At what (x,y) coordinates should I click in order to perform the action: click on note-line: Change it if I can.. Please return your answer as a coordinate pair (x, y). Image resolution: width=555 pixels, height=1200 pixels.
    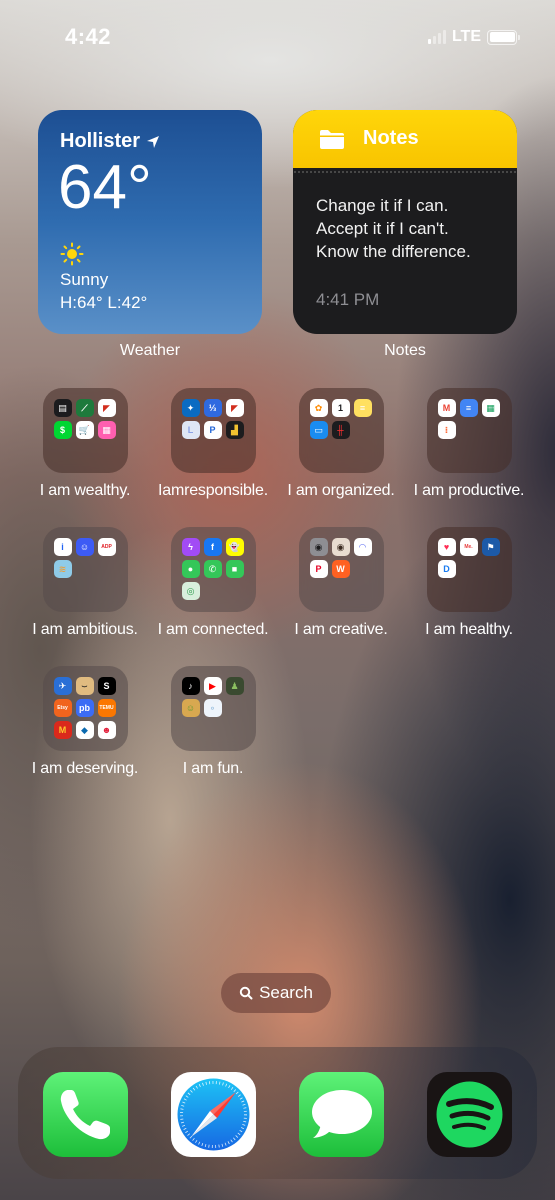
    Looking at the image, I should click on (382, 205).